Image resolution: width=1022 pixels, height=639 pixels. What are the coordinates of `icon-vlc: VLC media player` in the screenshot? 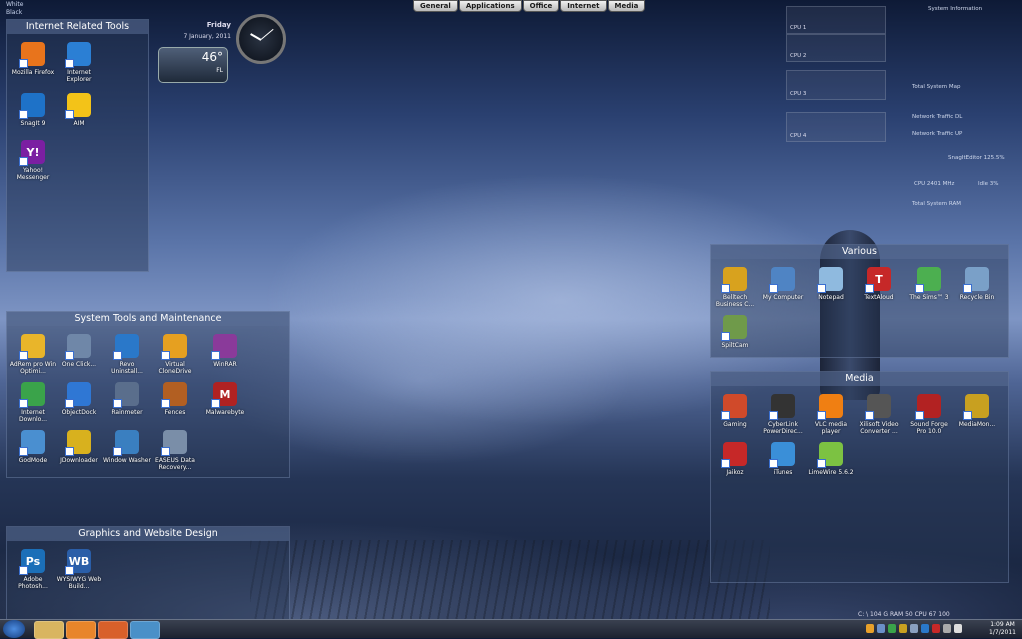 It's located at (831, 414).